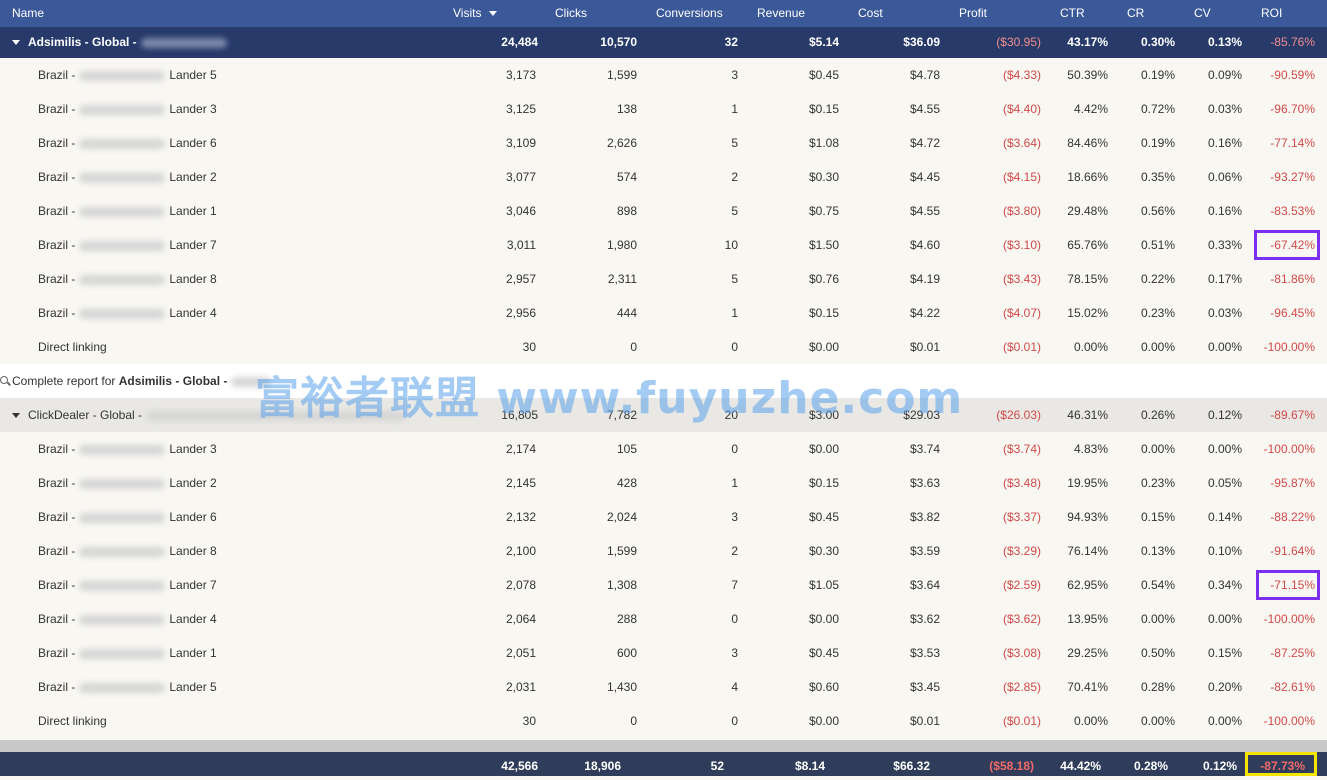 This screenshot has height=780, width=1327. Describe the element at coordinates (1292, 415) in the screenshot. I see `group-roi: -89.67%` at that location.